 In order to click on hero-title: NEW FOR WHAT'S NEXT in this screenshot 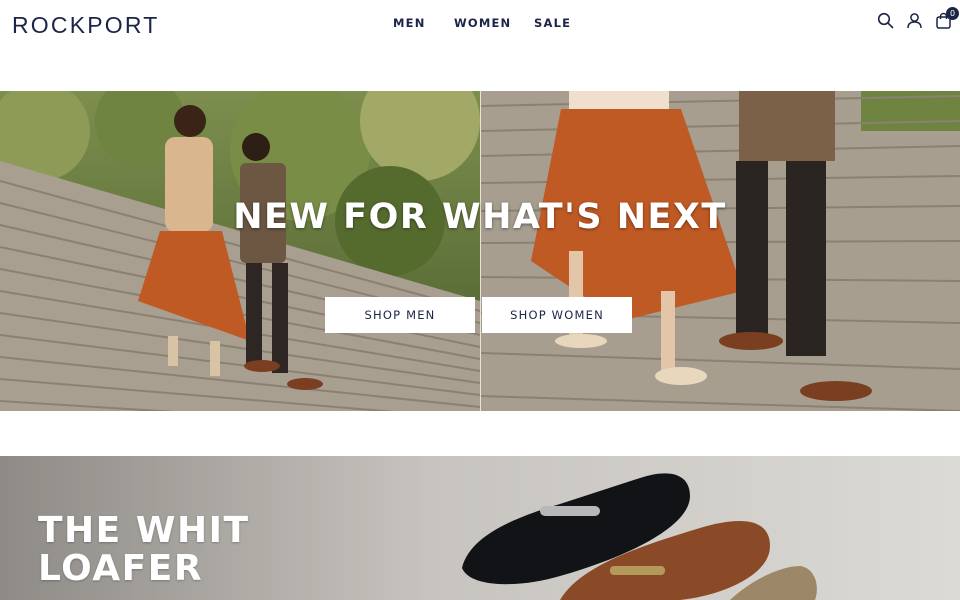, I will do `click(480, 217)`.